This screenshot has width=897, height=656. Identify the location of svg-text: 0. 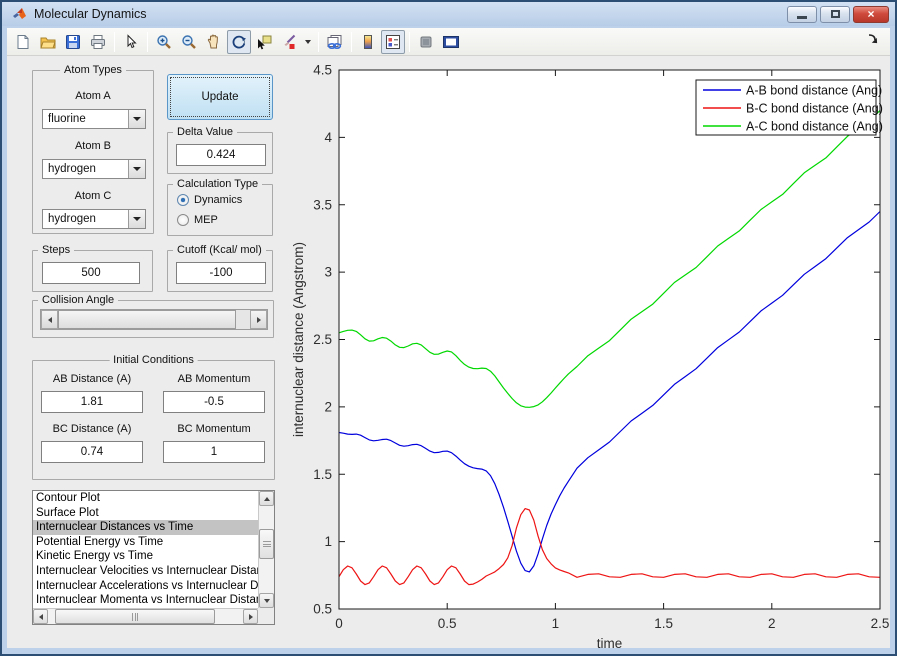
(339, 623).